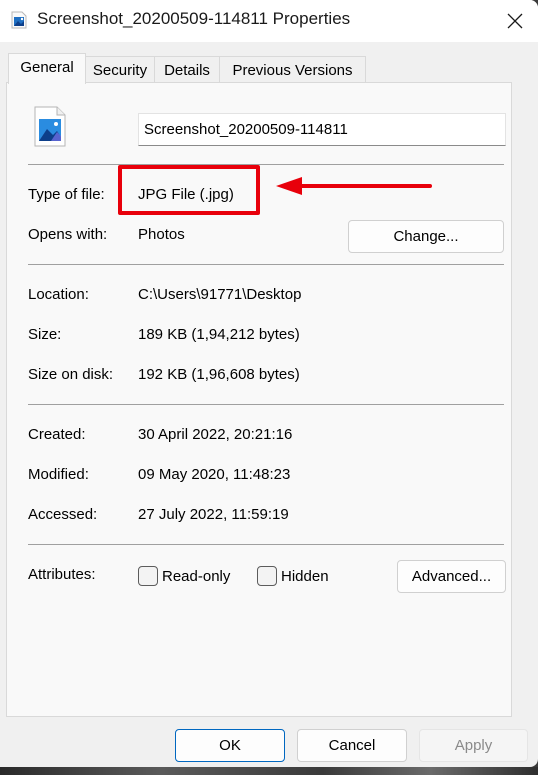 The width and height of the screenshot is (538, 775). Describe the element at coordinates (57, 434) in the screenshot. I see `created-label: Created:` at that location.